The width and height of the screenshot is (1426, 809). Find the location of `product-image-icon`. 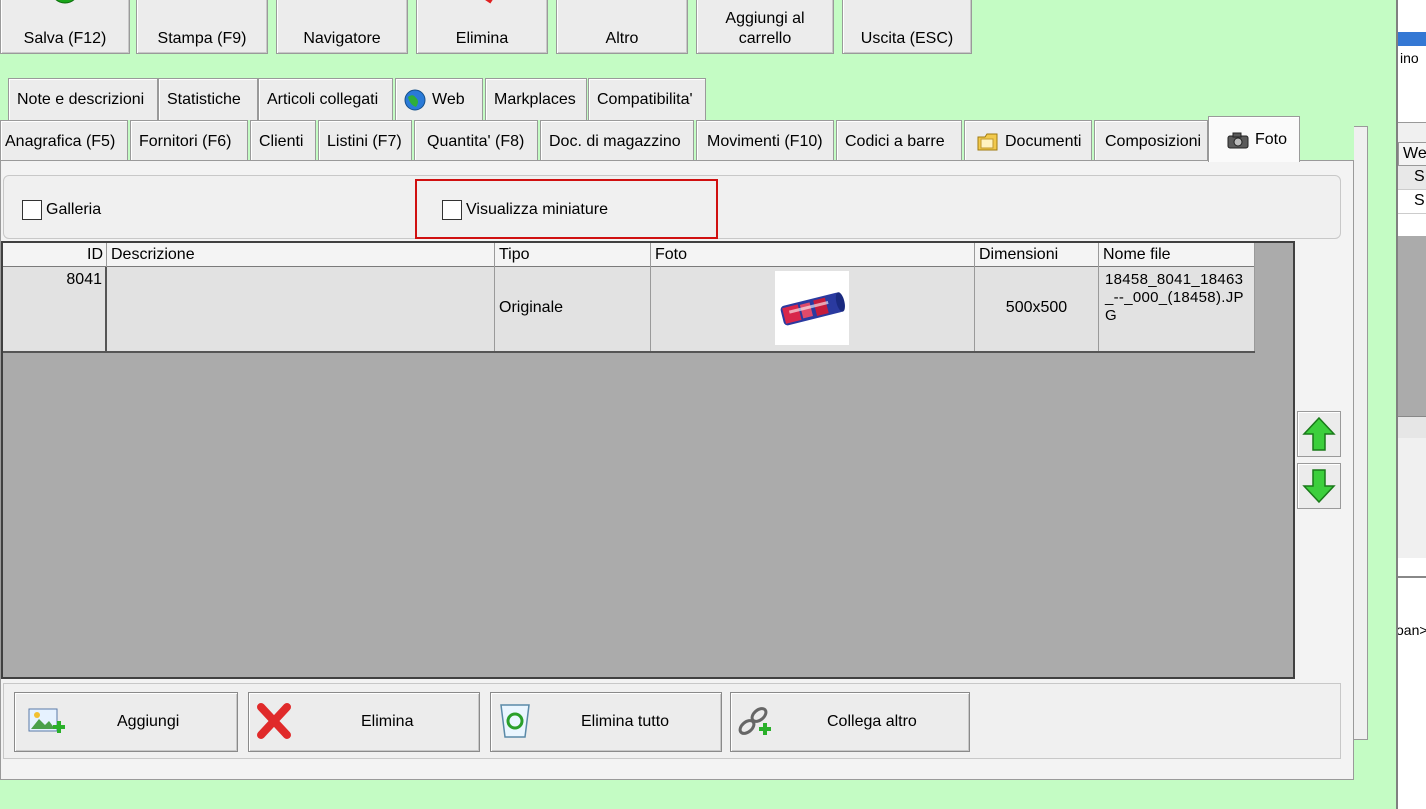

product-image-icon is located at coordinates (812, 309).